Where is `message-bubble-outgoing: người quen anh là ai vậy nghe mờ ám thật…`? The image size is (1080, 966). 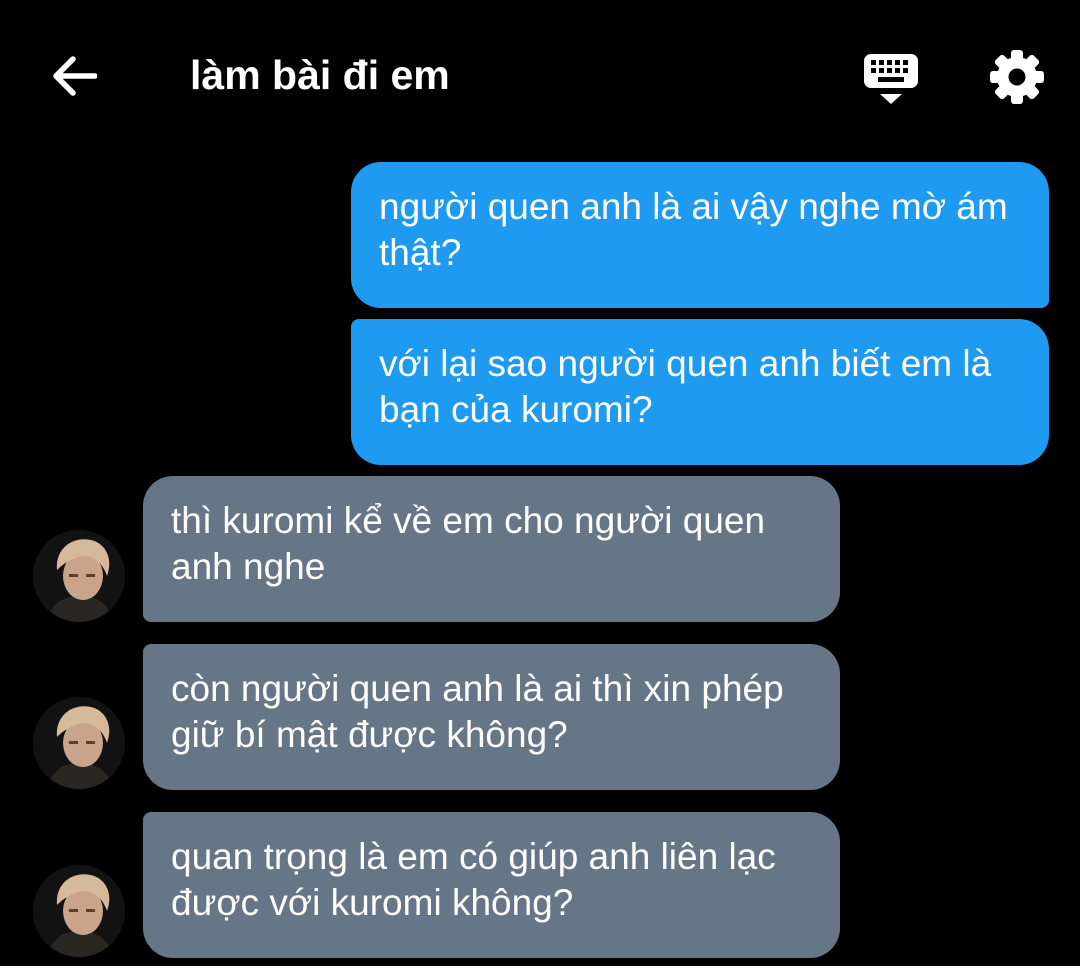 message-bubble-outgoing: người quen anh là ai vậy nghe mờ ám thật… is located at coordinates (700, 235).